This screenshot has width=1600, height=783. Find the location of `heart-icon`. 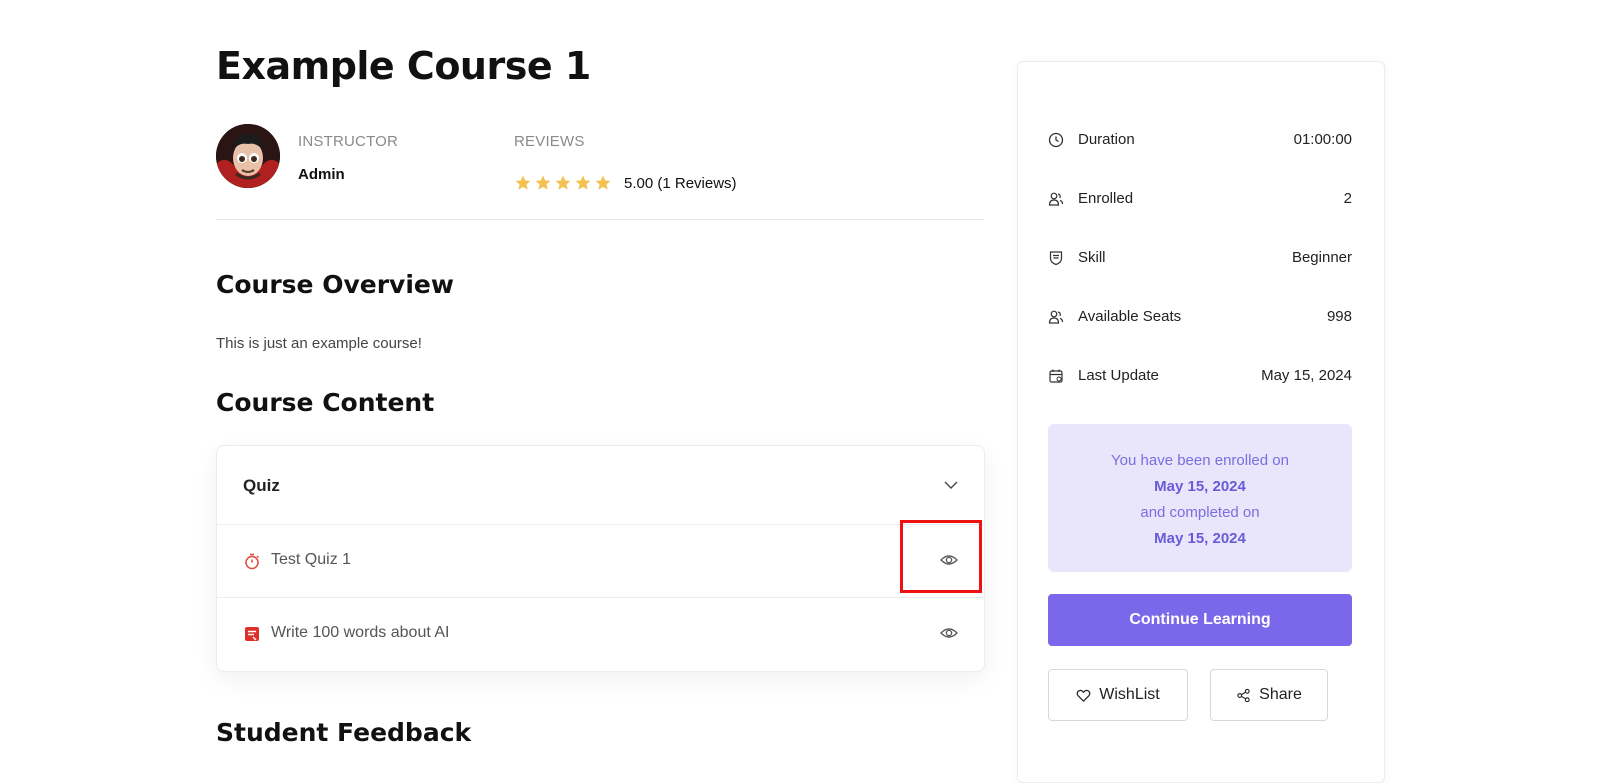

heart-icon is located at coordinates (1083, 695).